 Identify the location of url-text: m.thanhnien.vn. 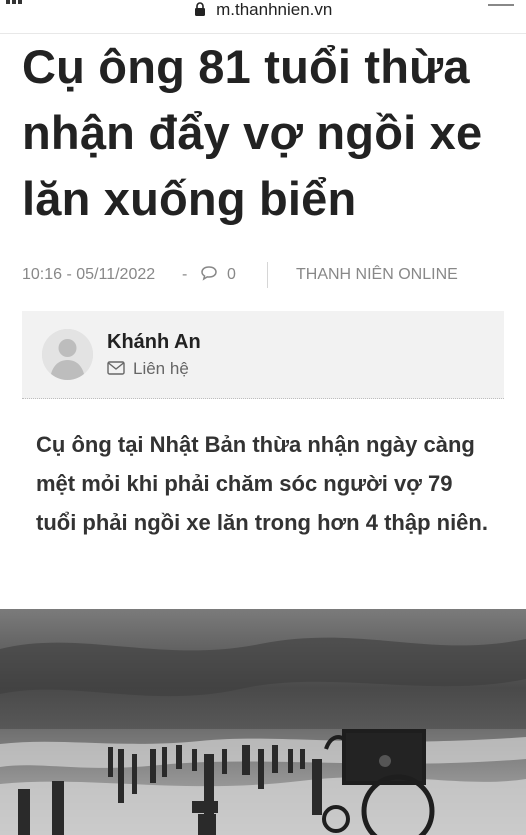
(274, 9).